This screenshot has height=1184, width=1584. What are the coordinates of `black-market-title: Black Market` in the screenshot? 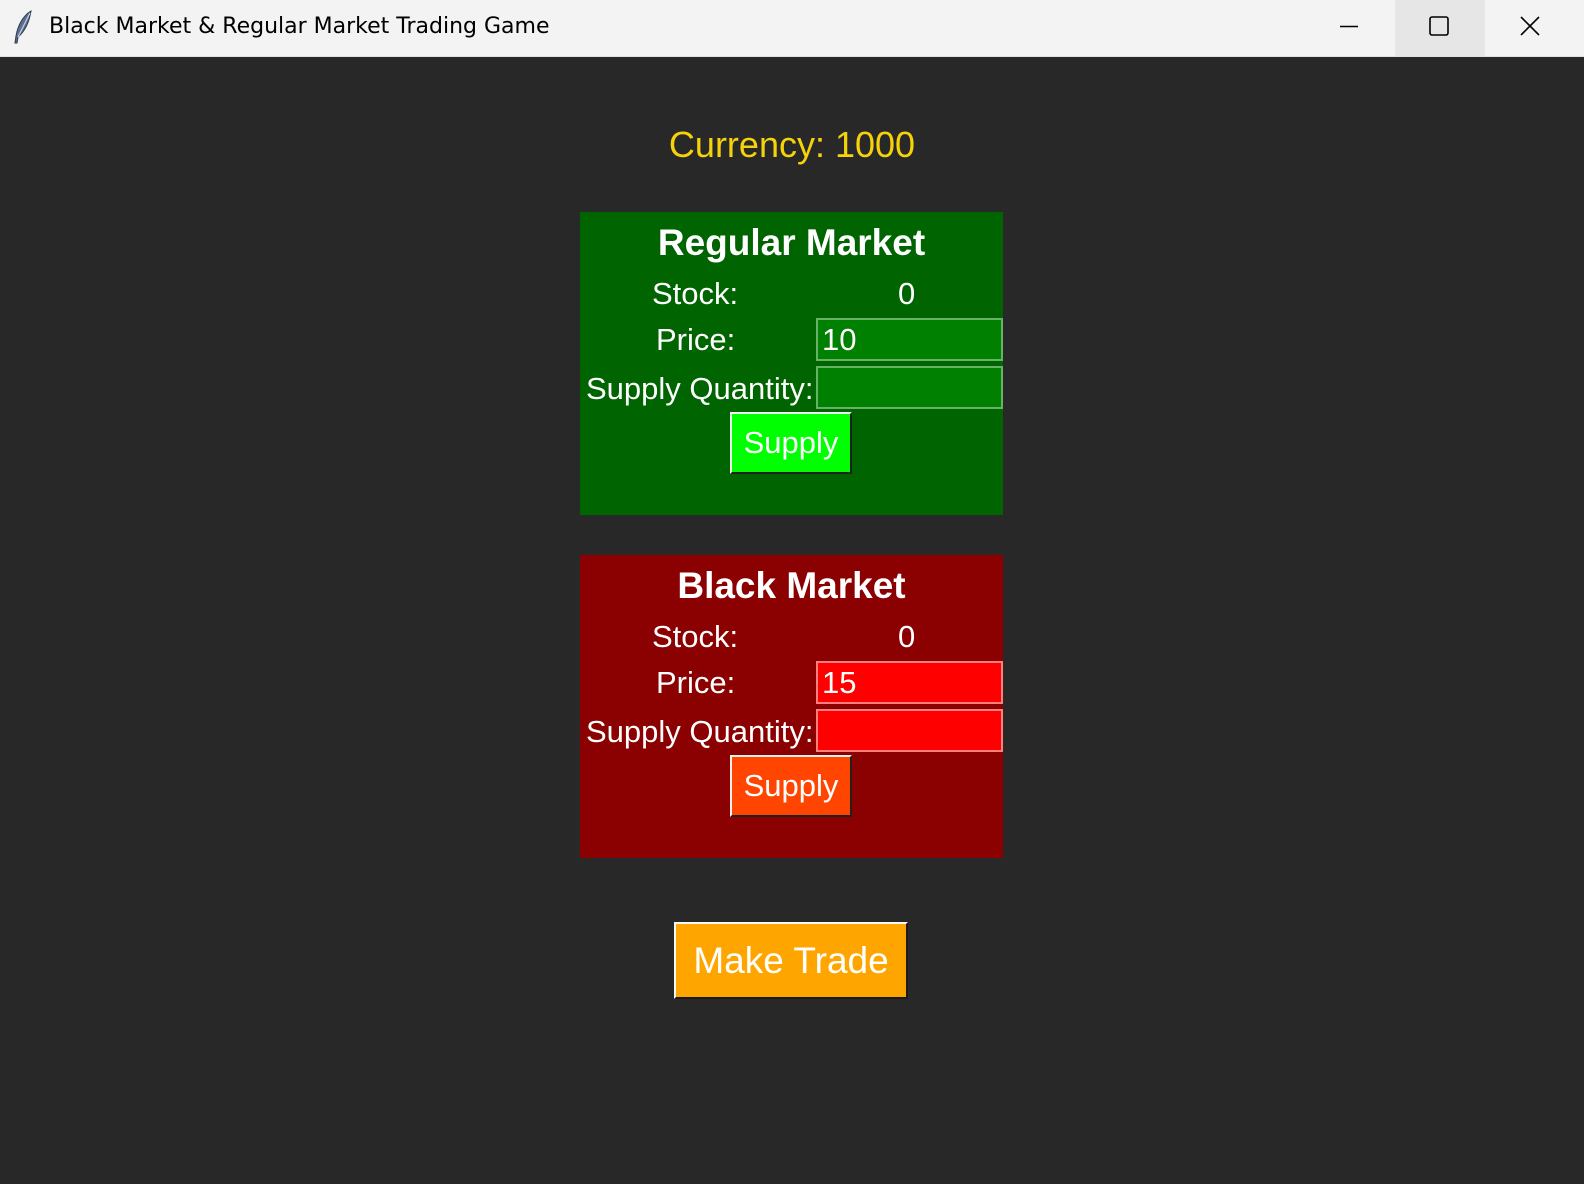 It's located at (791, 585).